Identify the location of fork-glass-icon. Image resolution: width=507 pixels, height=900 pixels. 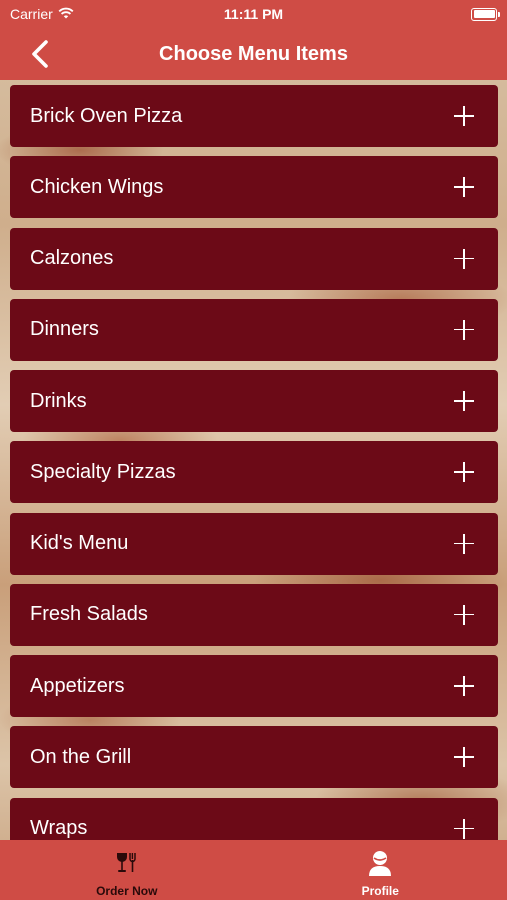
(127, 863).